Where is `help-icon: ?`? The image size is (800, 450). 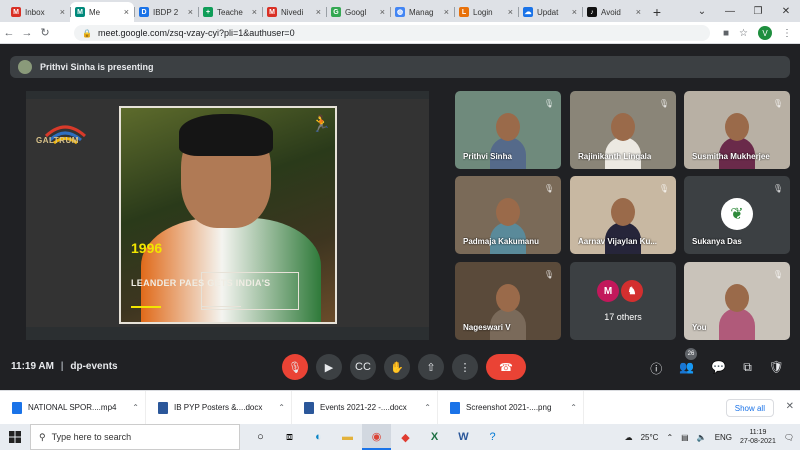 help-icon: ? is located at coordinates (492, 437).